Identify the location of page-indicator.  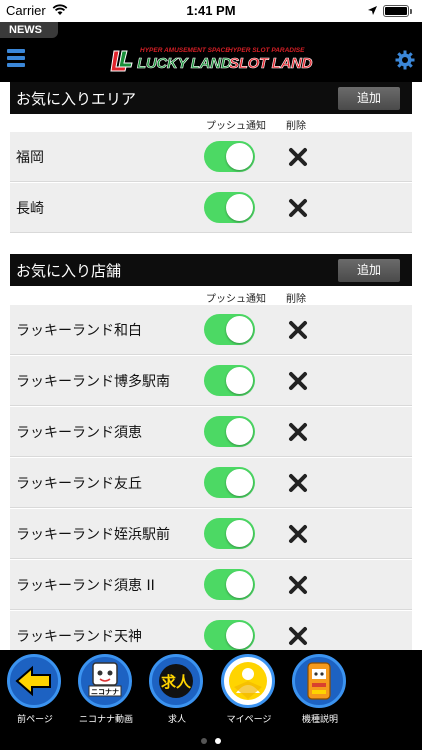
(211, 740).